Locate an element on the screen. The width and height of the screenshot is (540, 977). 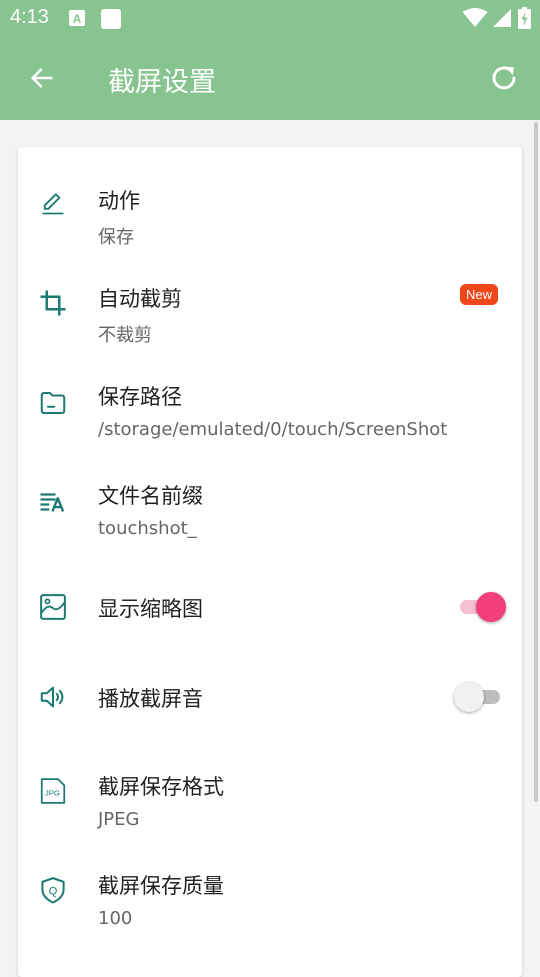
text-notification-icon: A is located at coordinates (77, 20).